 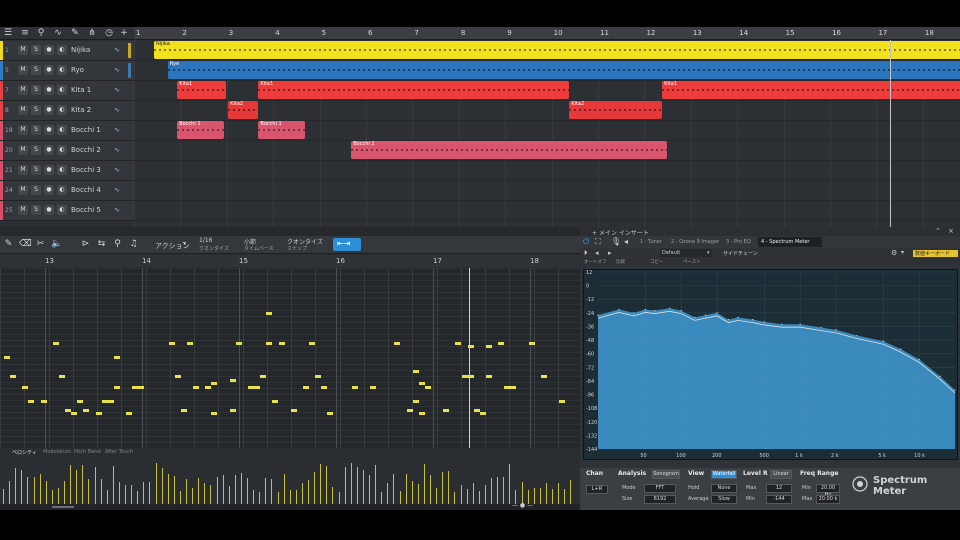 What do you see at coordinates (347, 244) in the screenshot?
I see `snap-toggle-button: ⇤⇥` at bounding box center [347, 244].